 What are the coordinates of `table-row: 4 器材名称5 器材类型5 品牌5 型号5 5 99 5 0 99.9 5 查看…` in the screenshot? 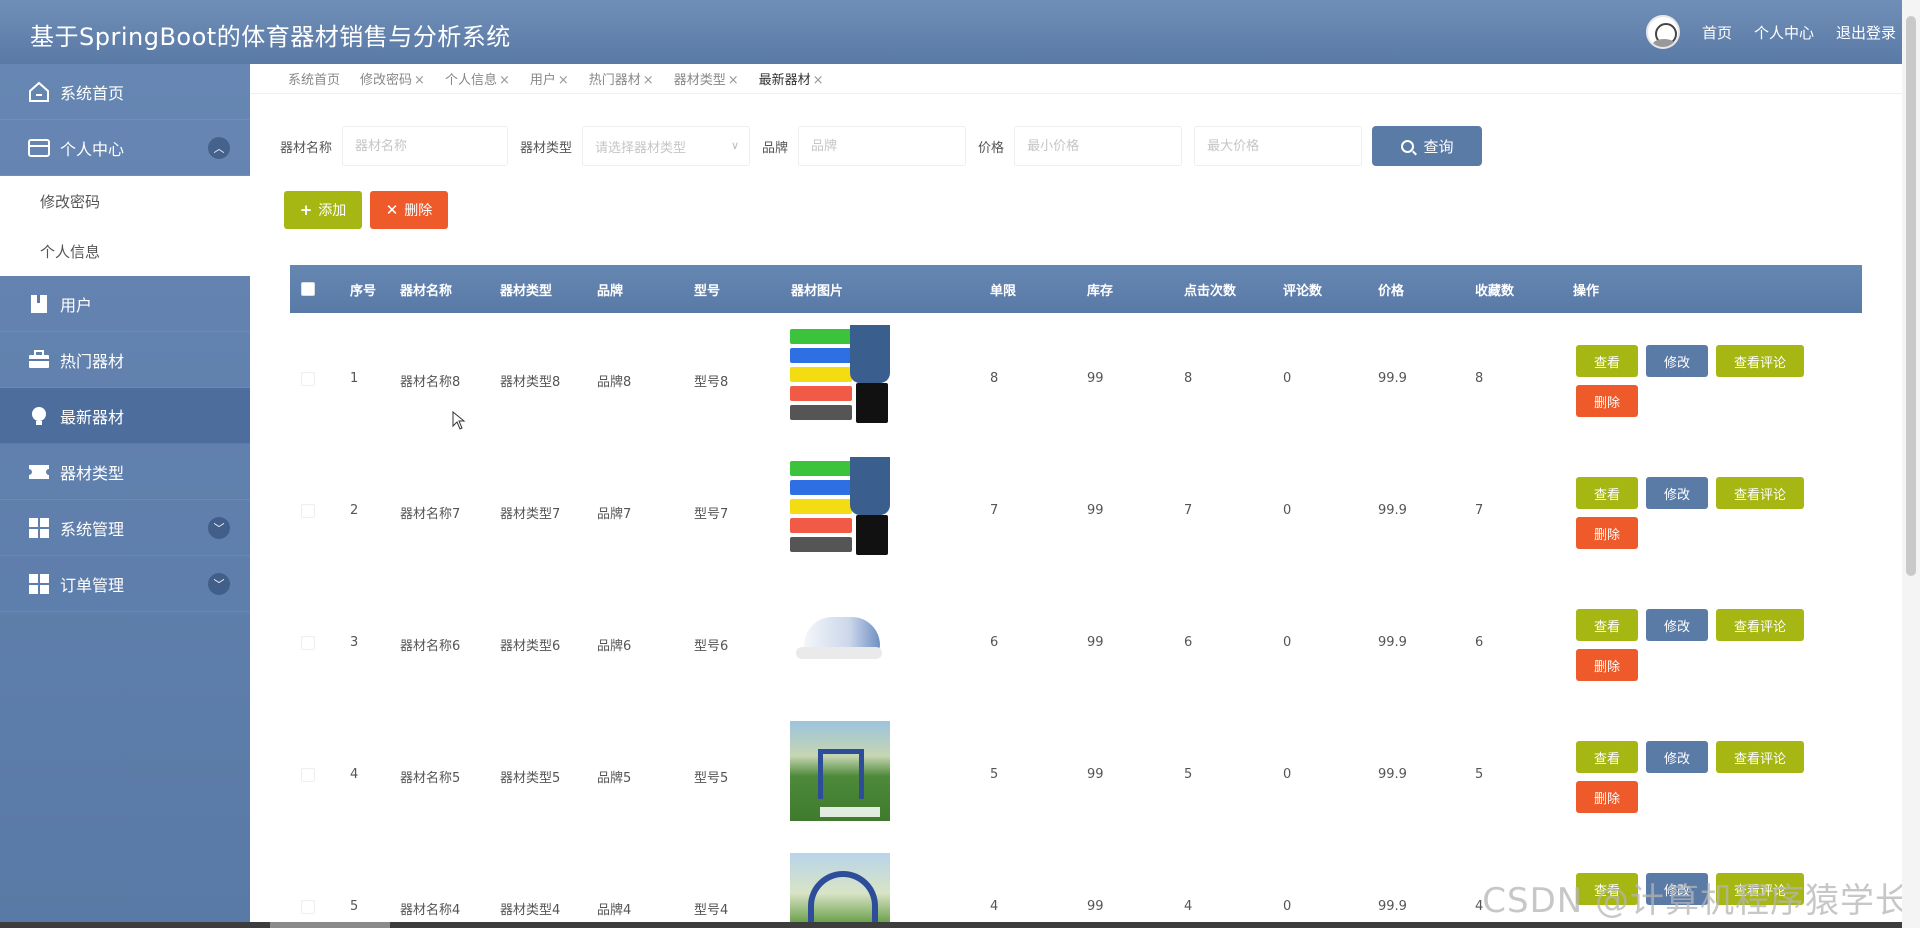 It's located at (1076, 775).